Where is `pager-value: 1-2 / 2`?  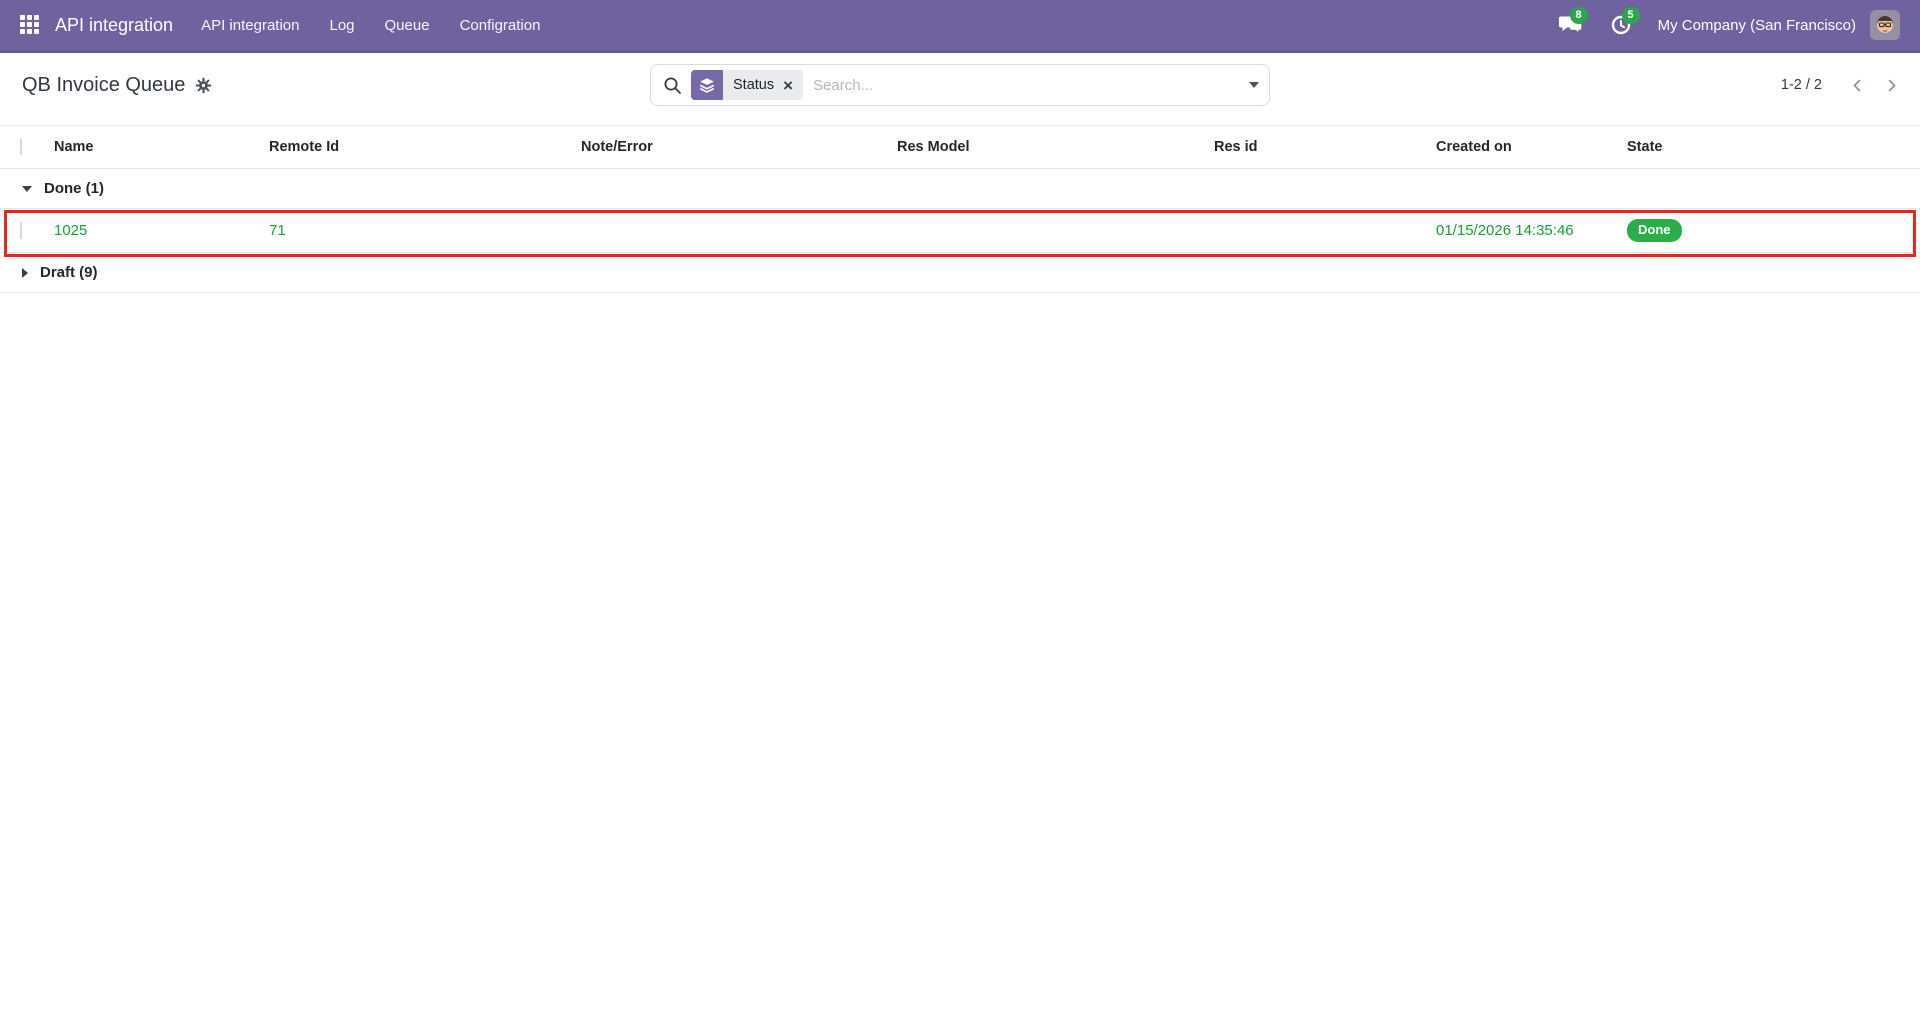 pager-value: 1-2 / 2 is located at coordinates (1801, 85).